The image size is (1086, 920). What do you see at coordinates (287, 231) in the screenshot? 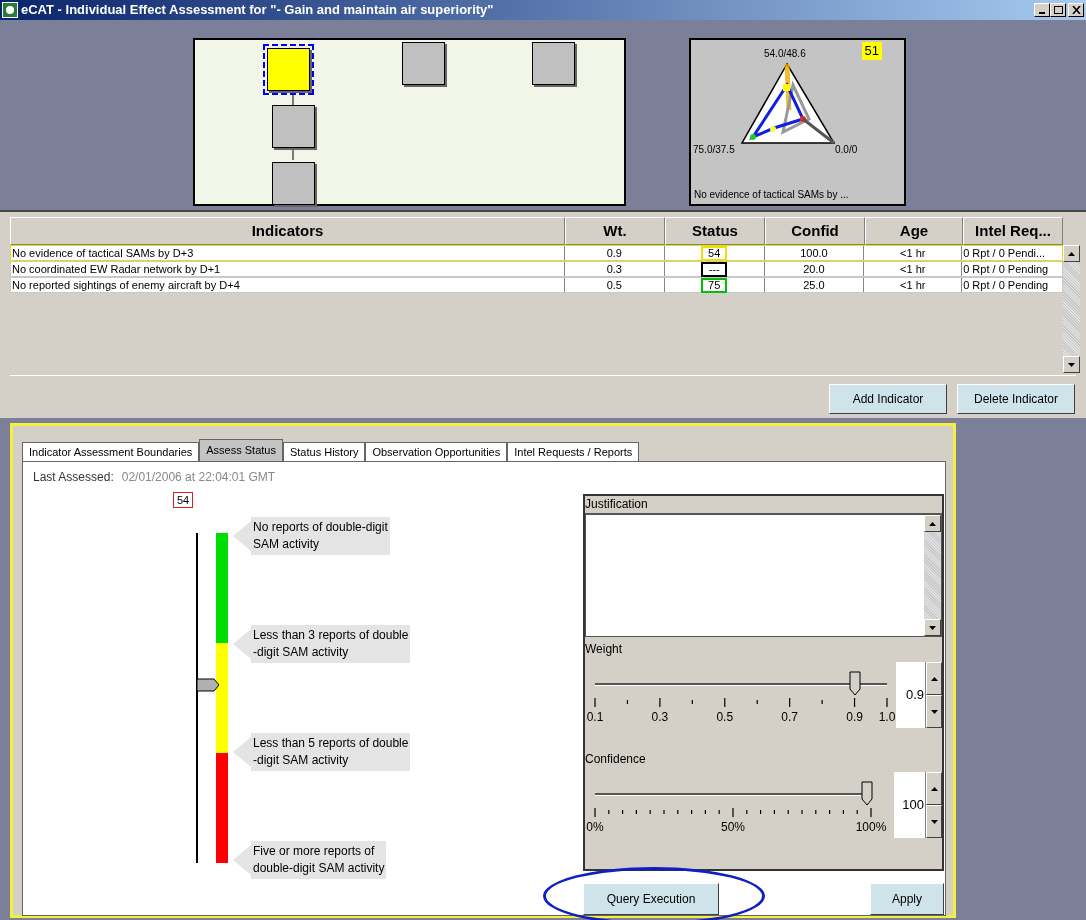
I see `column-header: Indicators` at bounding box center [287, 231].